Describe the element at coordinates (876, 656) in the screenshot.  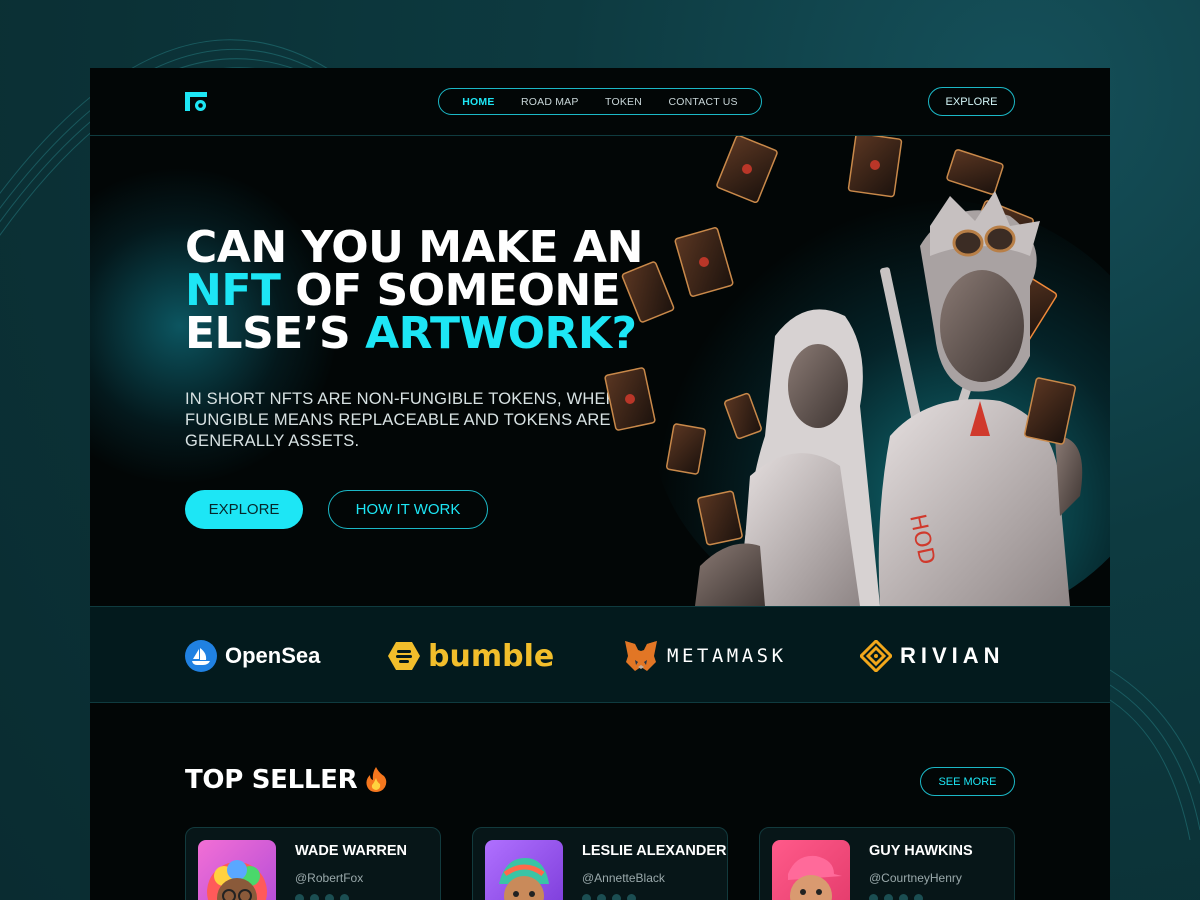
I see `rivian-icon` at that location.